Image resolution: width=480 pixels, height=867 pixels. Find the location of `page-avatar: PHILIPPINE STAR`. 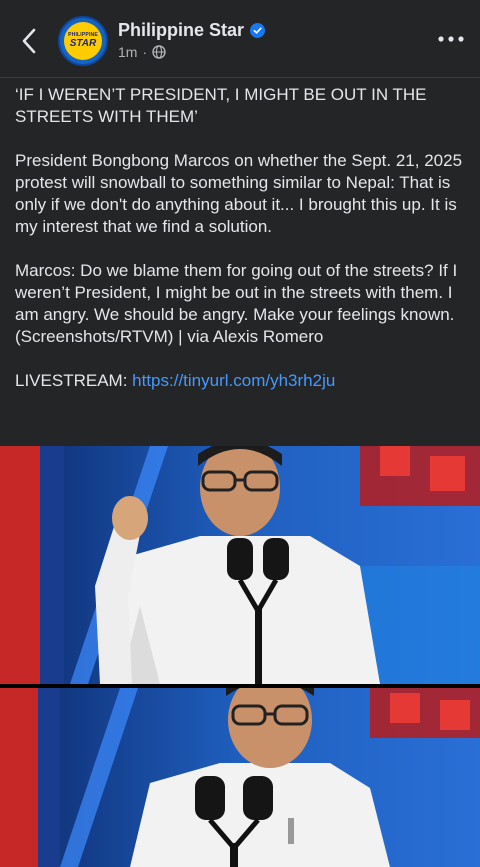

page-avatar: PHILIPPINE STAR is located at coordinates (83, 41).